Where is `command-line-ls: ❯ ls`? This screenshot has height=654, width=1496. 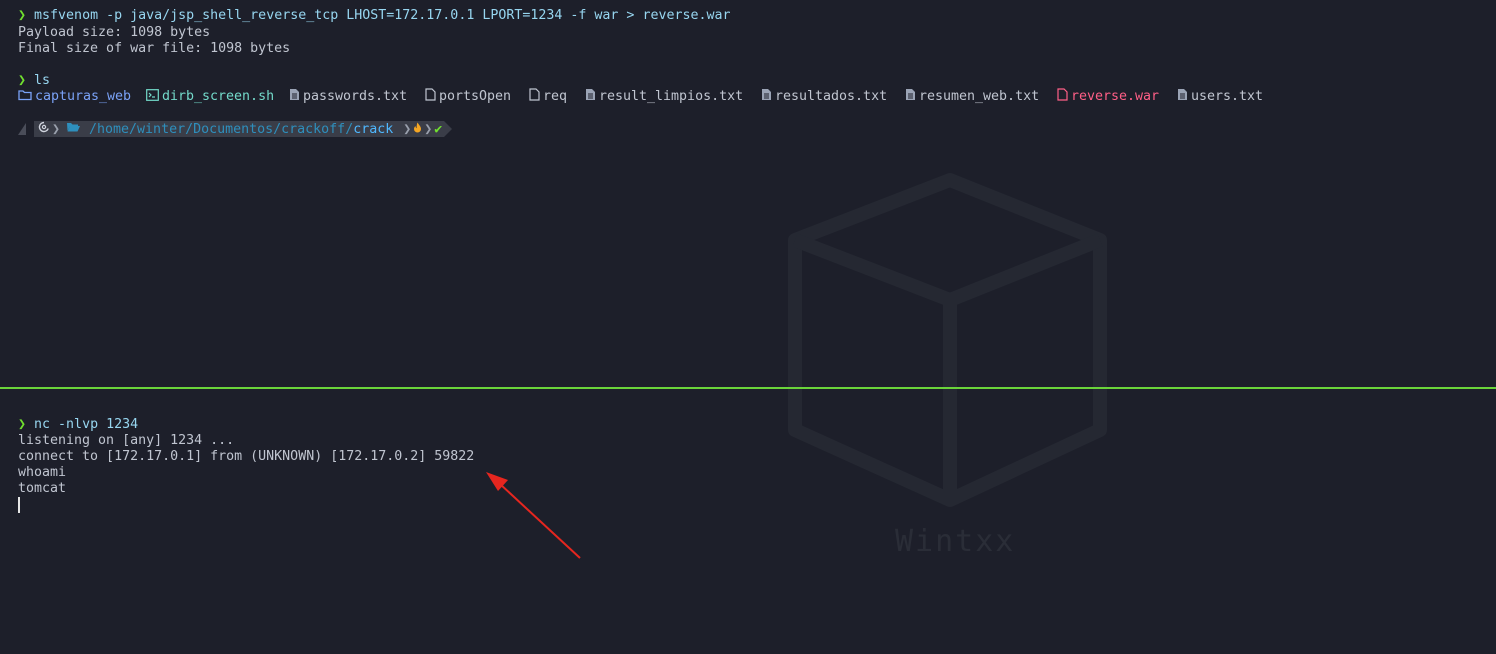 command-line-ls: ❯ ls is located at coordinates (34, 81).